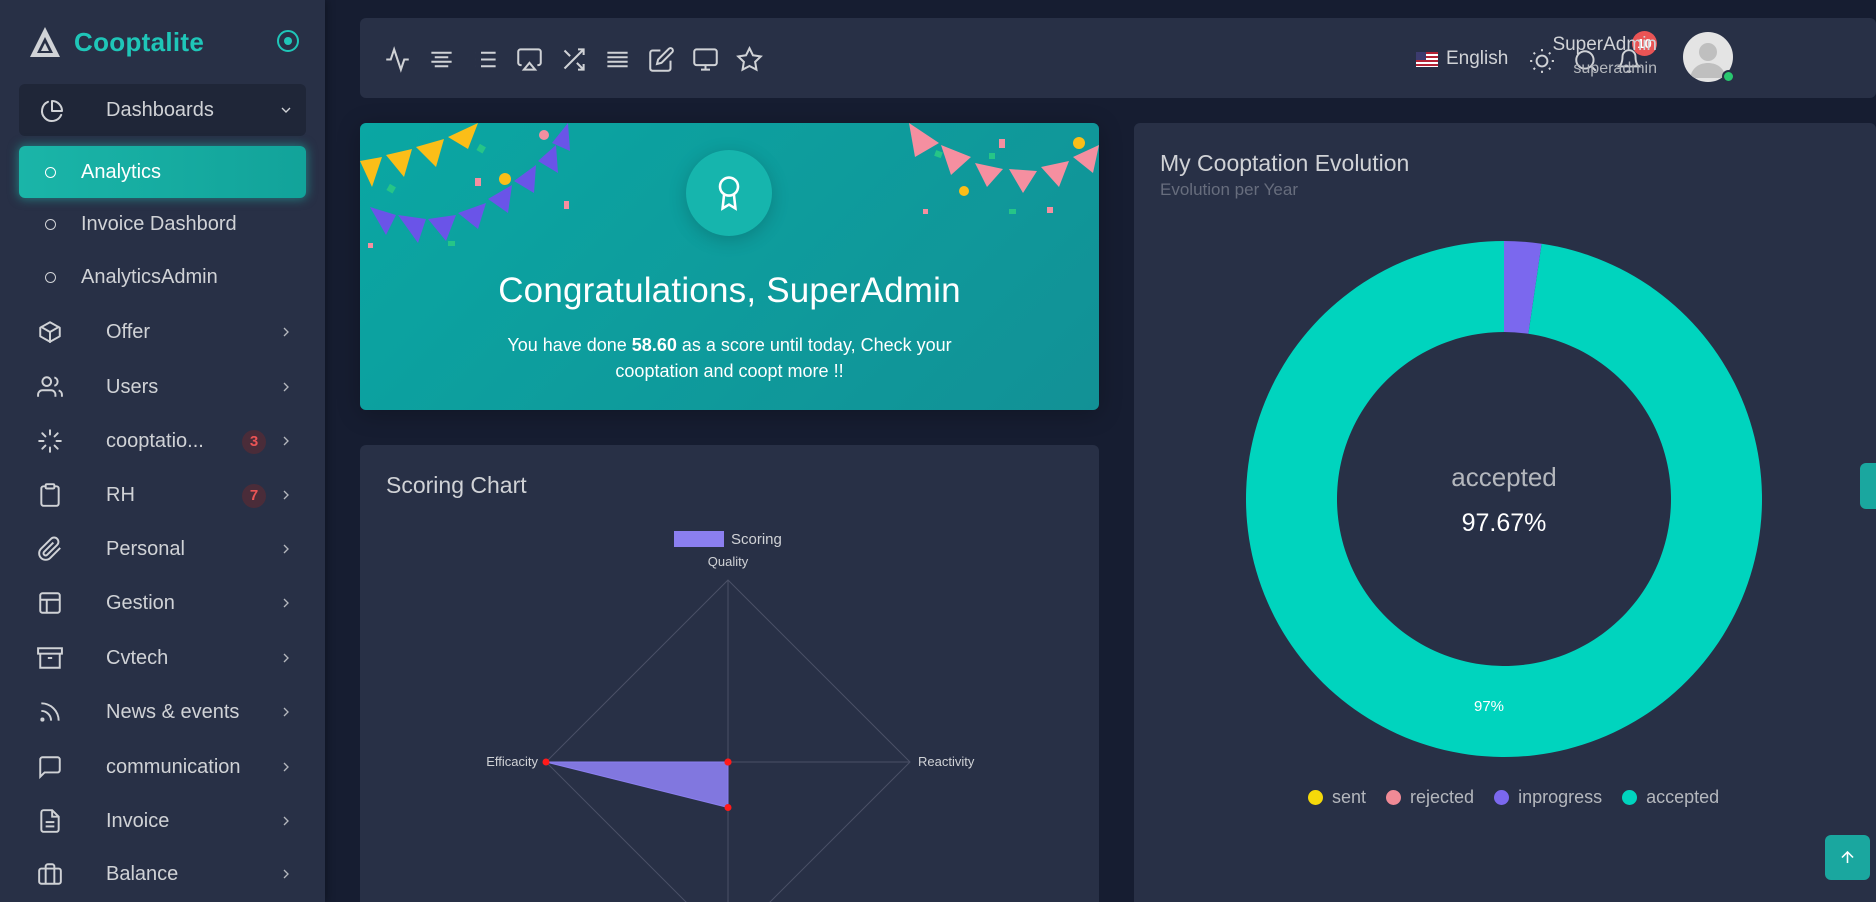  I want to click on archive-icon, so click(50, 658).